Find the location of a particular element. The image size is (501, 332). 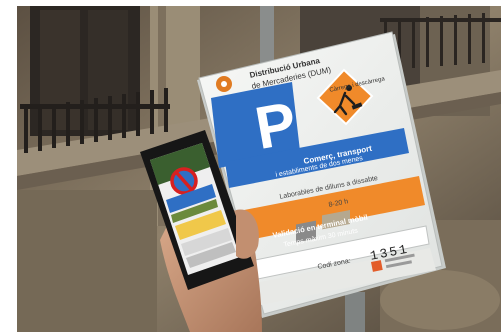

no-parking-icon is located at coordinates (184, 181).